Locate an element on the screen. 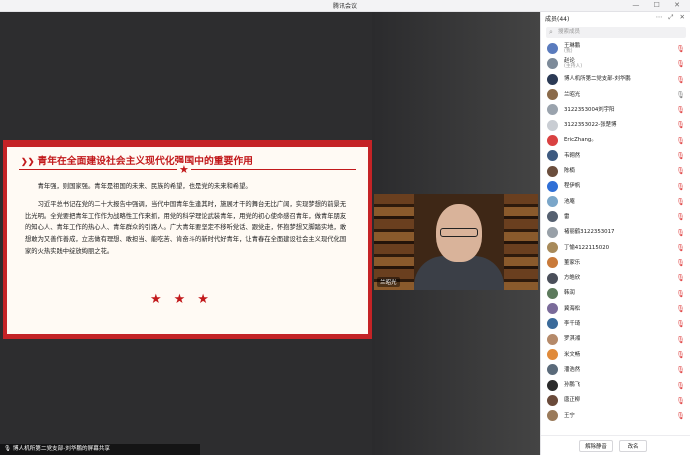  chevron-icon: ❯❯ is located at coordinates (28, 161).